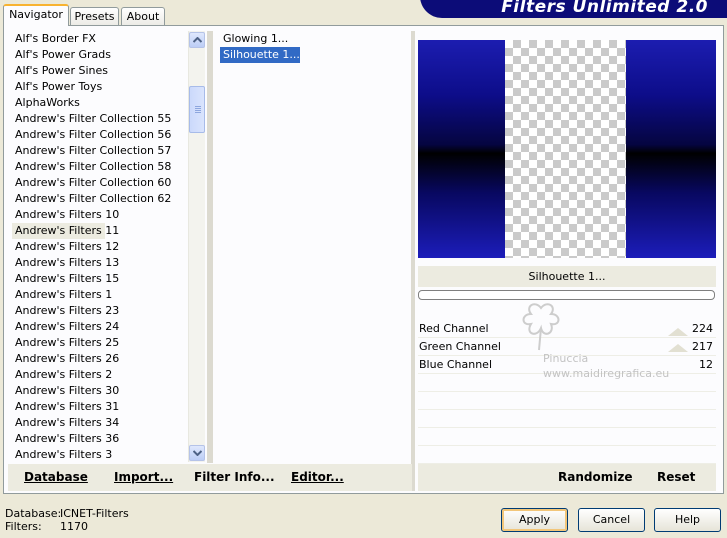 The height and width of the screenshot is (538, 727). I want to click on tab-navigator: Navigator, so click(36, 15).